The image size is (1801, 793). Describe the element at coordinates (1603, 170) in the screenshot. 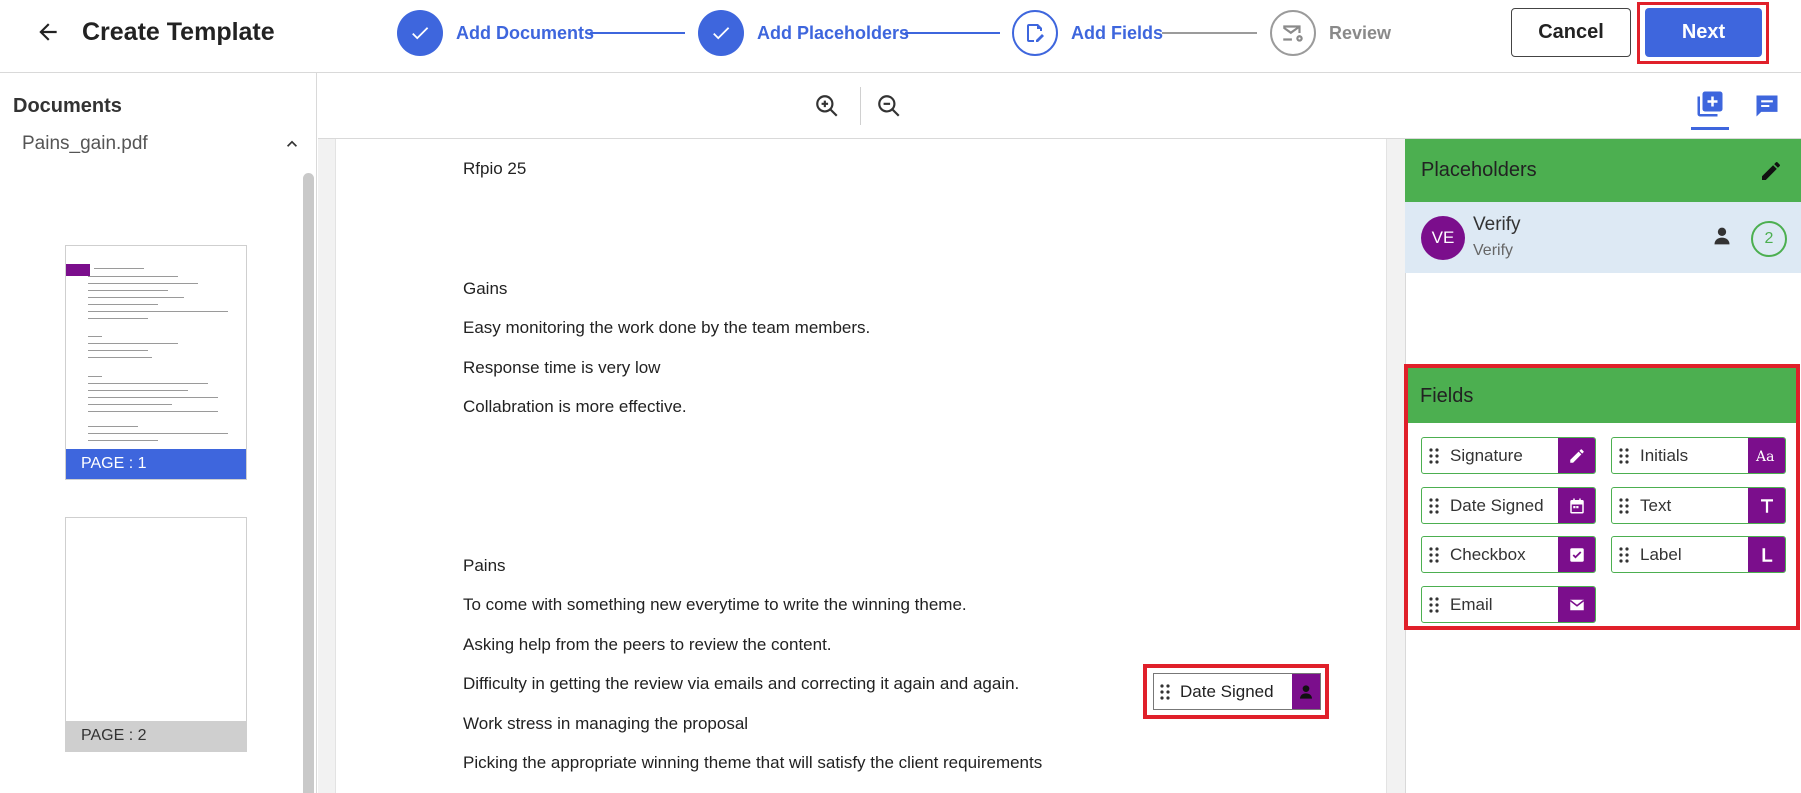

I see `placeholders-header: Placeholders` at that location.